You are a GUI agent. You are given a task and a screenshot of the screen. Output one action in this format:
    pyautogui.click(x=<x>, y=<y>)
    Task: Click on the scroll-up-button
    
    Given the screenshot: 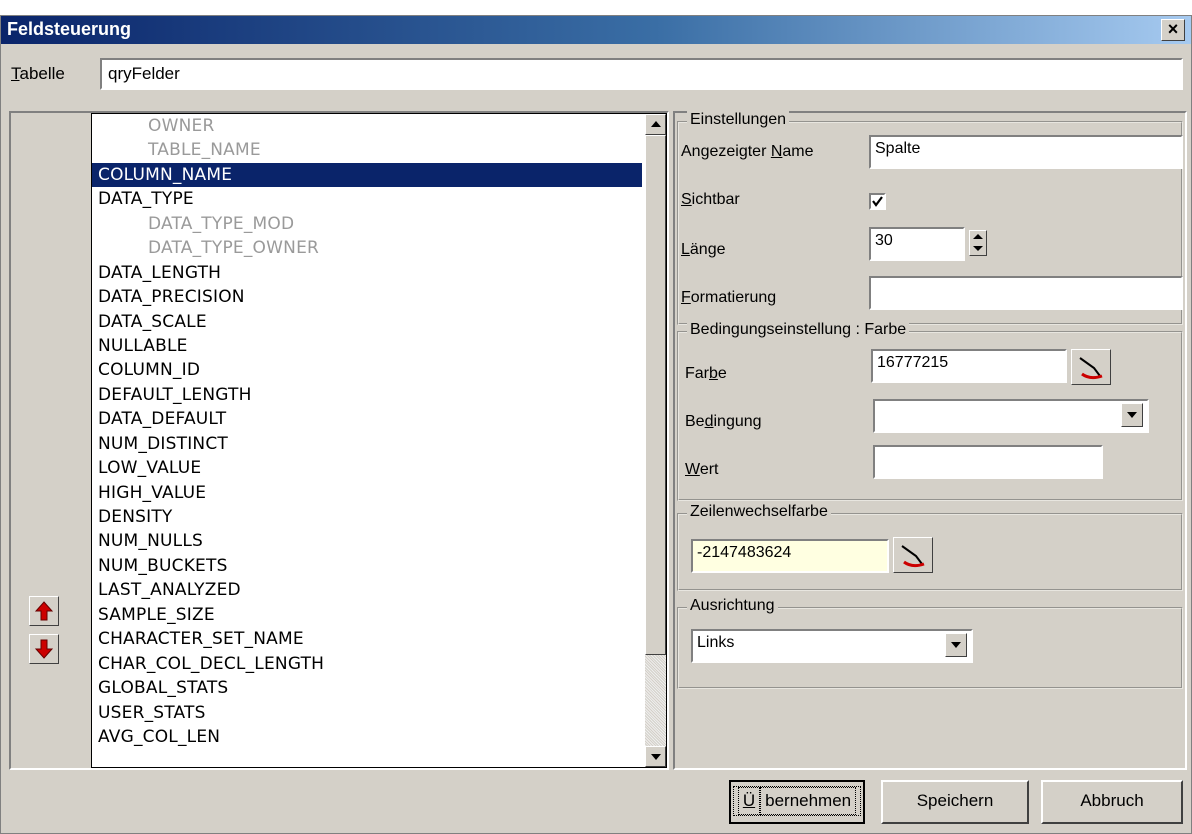 What is the action you would take?
    pyautogui.click(x=655, y=124)
    